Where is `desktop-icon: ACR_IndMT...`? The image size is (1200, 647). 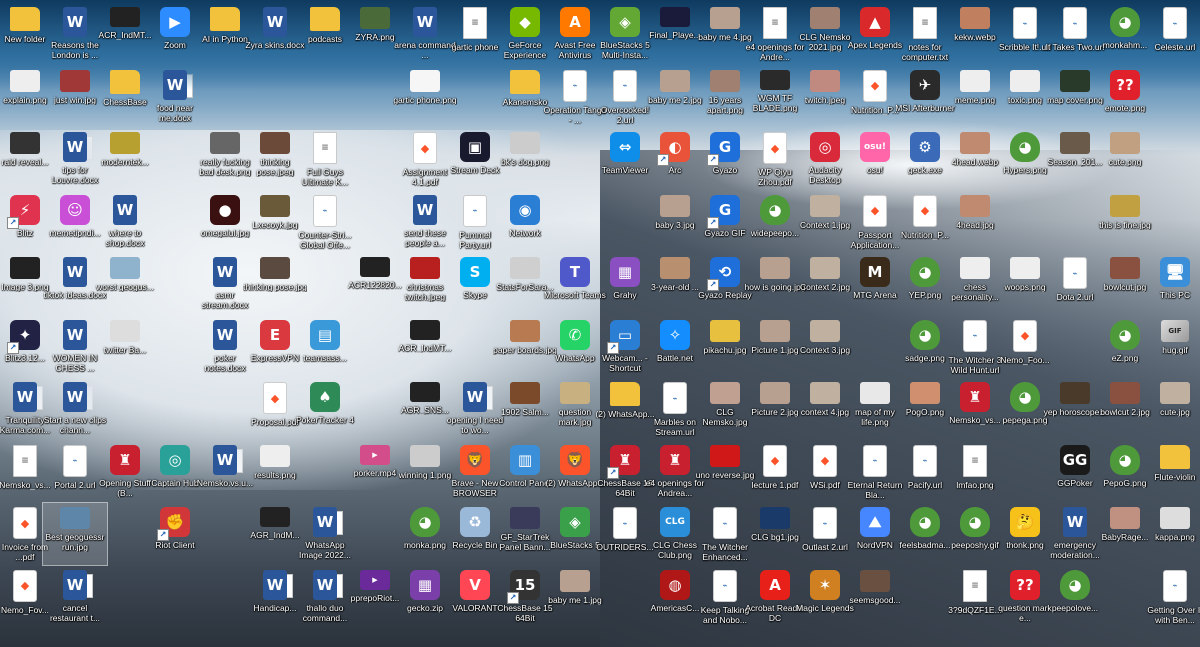
desktop-icon: ACR_IndMT... is located at coordinates (425, 347).